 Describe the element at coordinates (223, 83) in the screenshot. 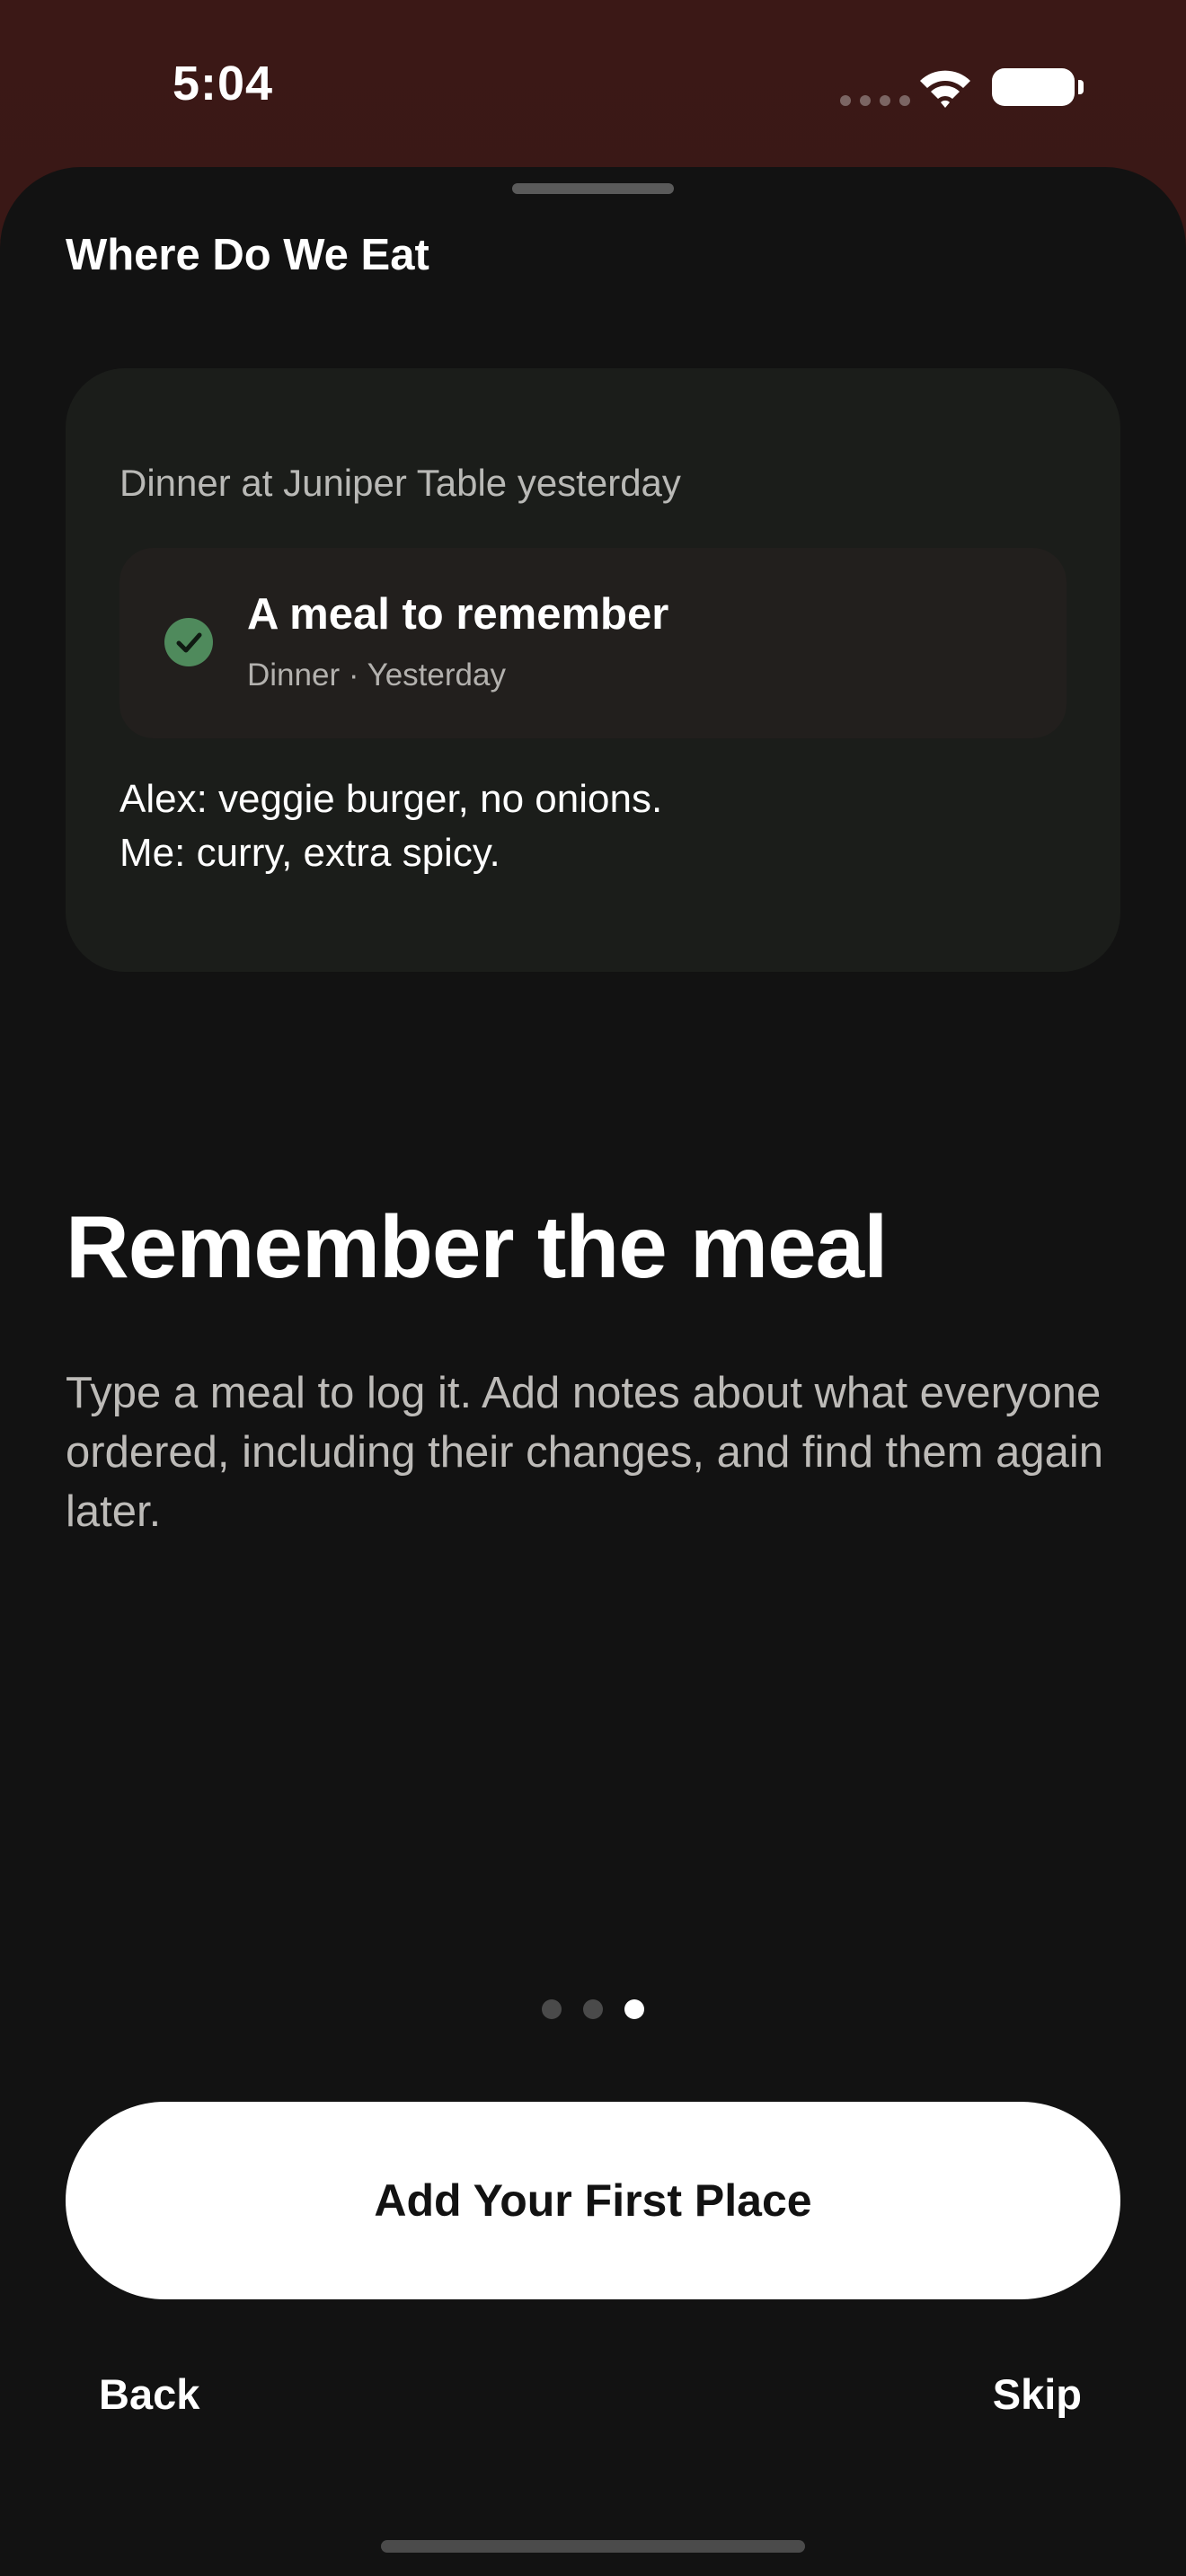

I see `status-time: 5:04` at that location.